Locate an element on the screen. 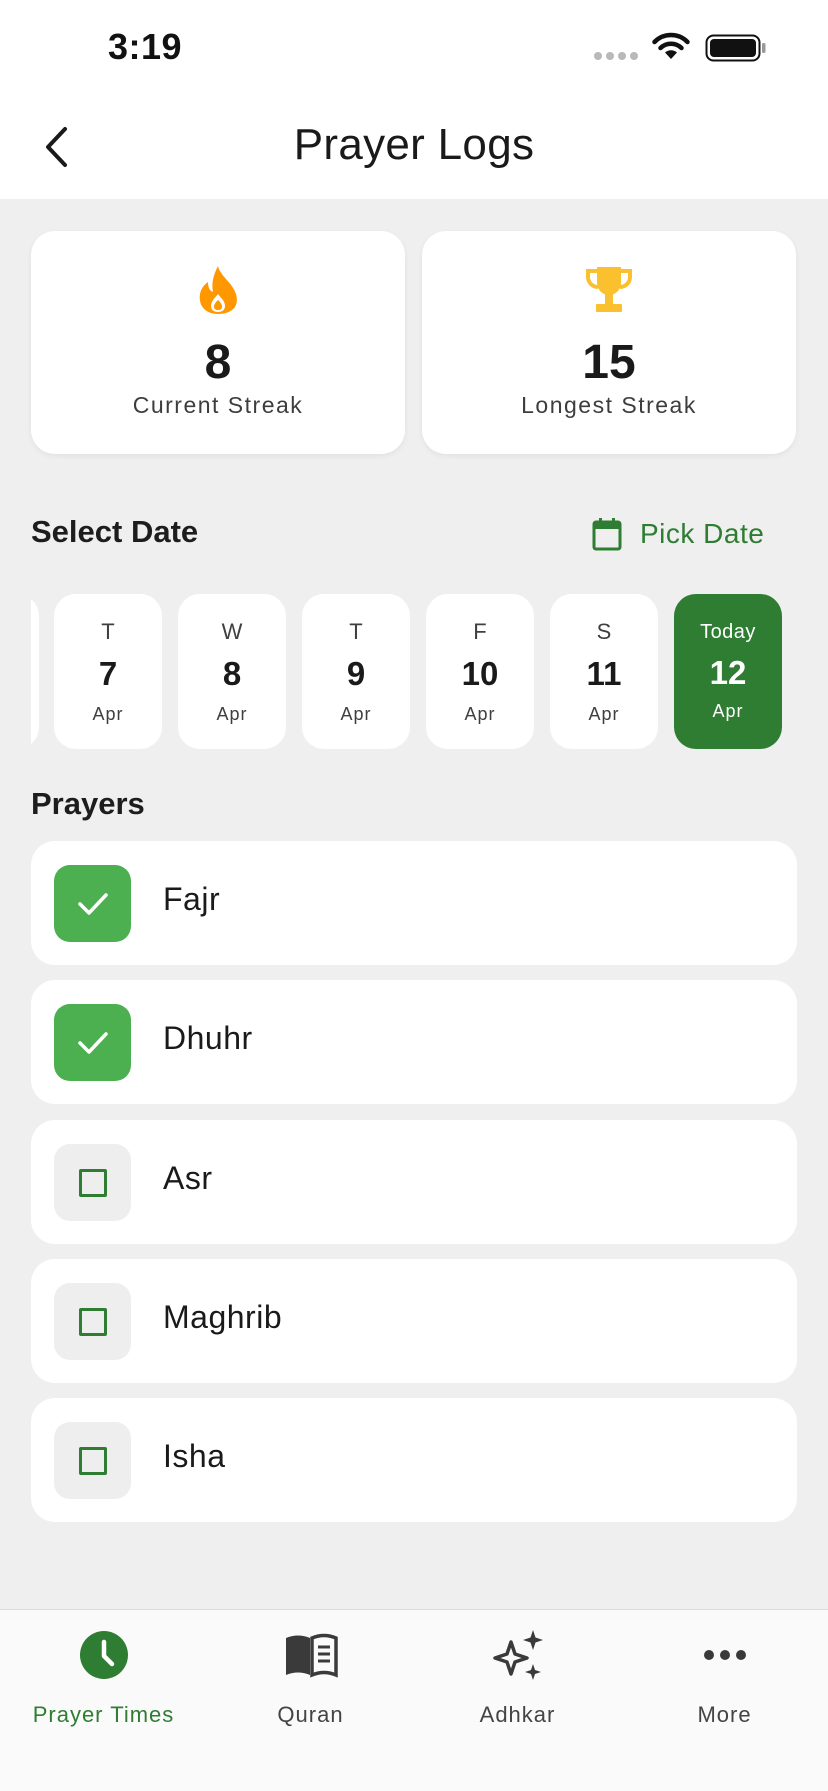  nav-quran: Quran is located at coordinates (310, 1700).